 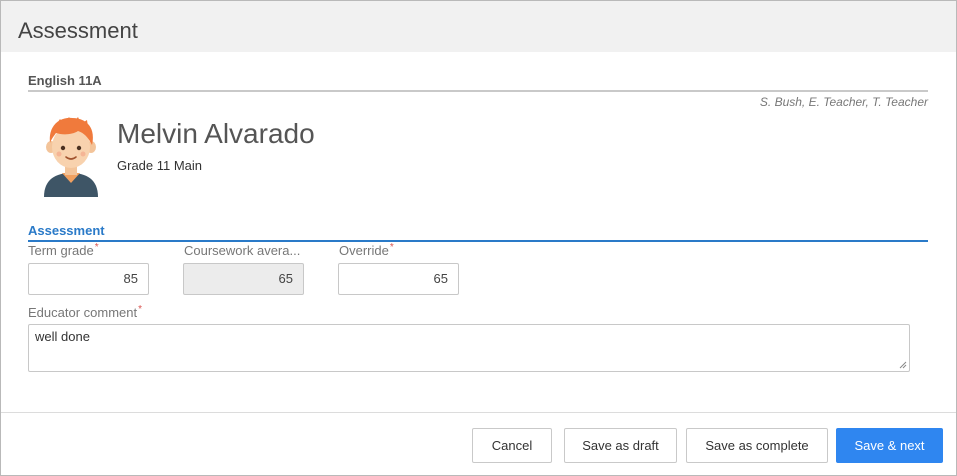 I want to click on save-as-draft-button: Save as draft, so click(x=620, y=445).